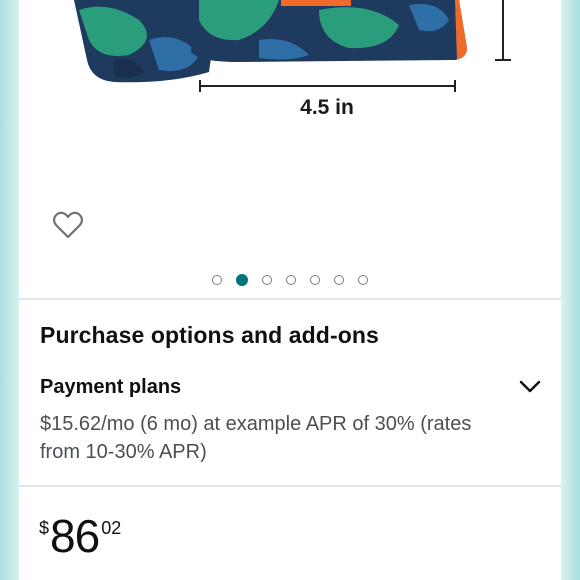 The width and height of the screenshot is (580, 580). I want to click on purchase-options-title: Purchase options and add-ons, so click(209, 335).